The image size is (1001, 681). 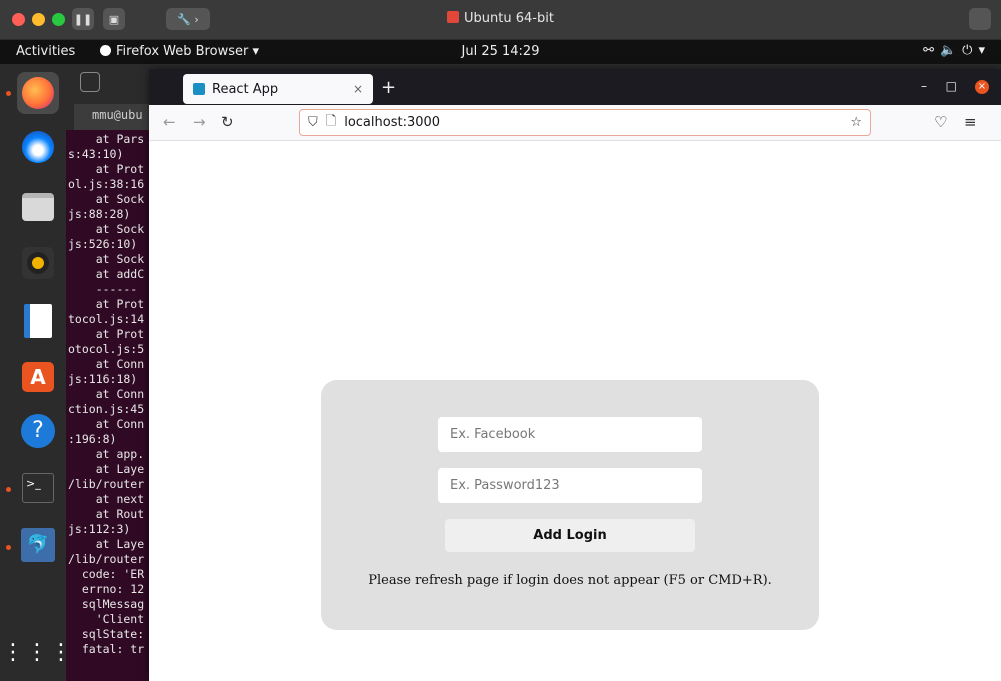 What do you see at coordinates (570, 535) in the screenshot?
I see `add-login-button: Add Login` at bounding box center [570, 535].